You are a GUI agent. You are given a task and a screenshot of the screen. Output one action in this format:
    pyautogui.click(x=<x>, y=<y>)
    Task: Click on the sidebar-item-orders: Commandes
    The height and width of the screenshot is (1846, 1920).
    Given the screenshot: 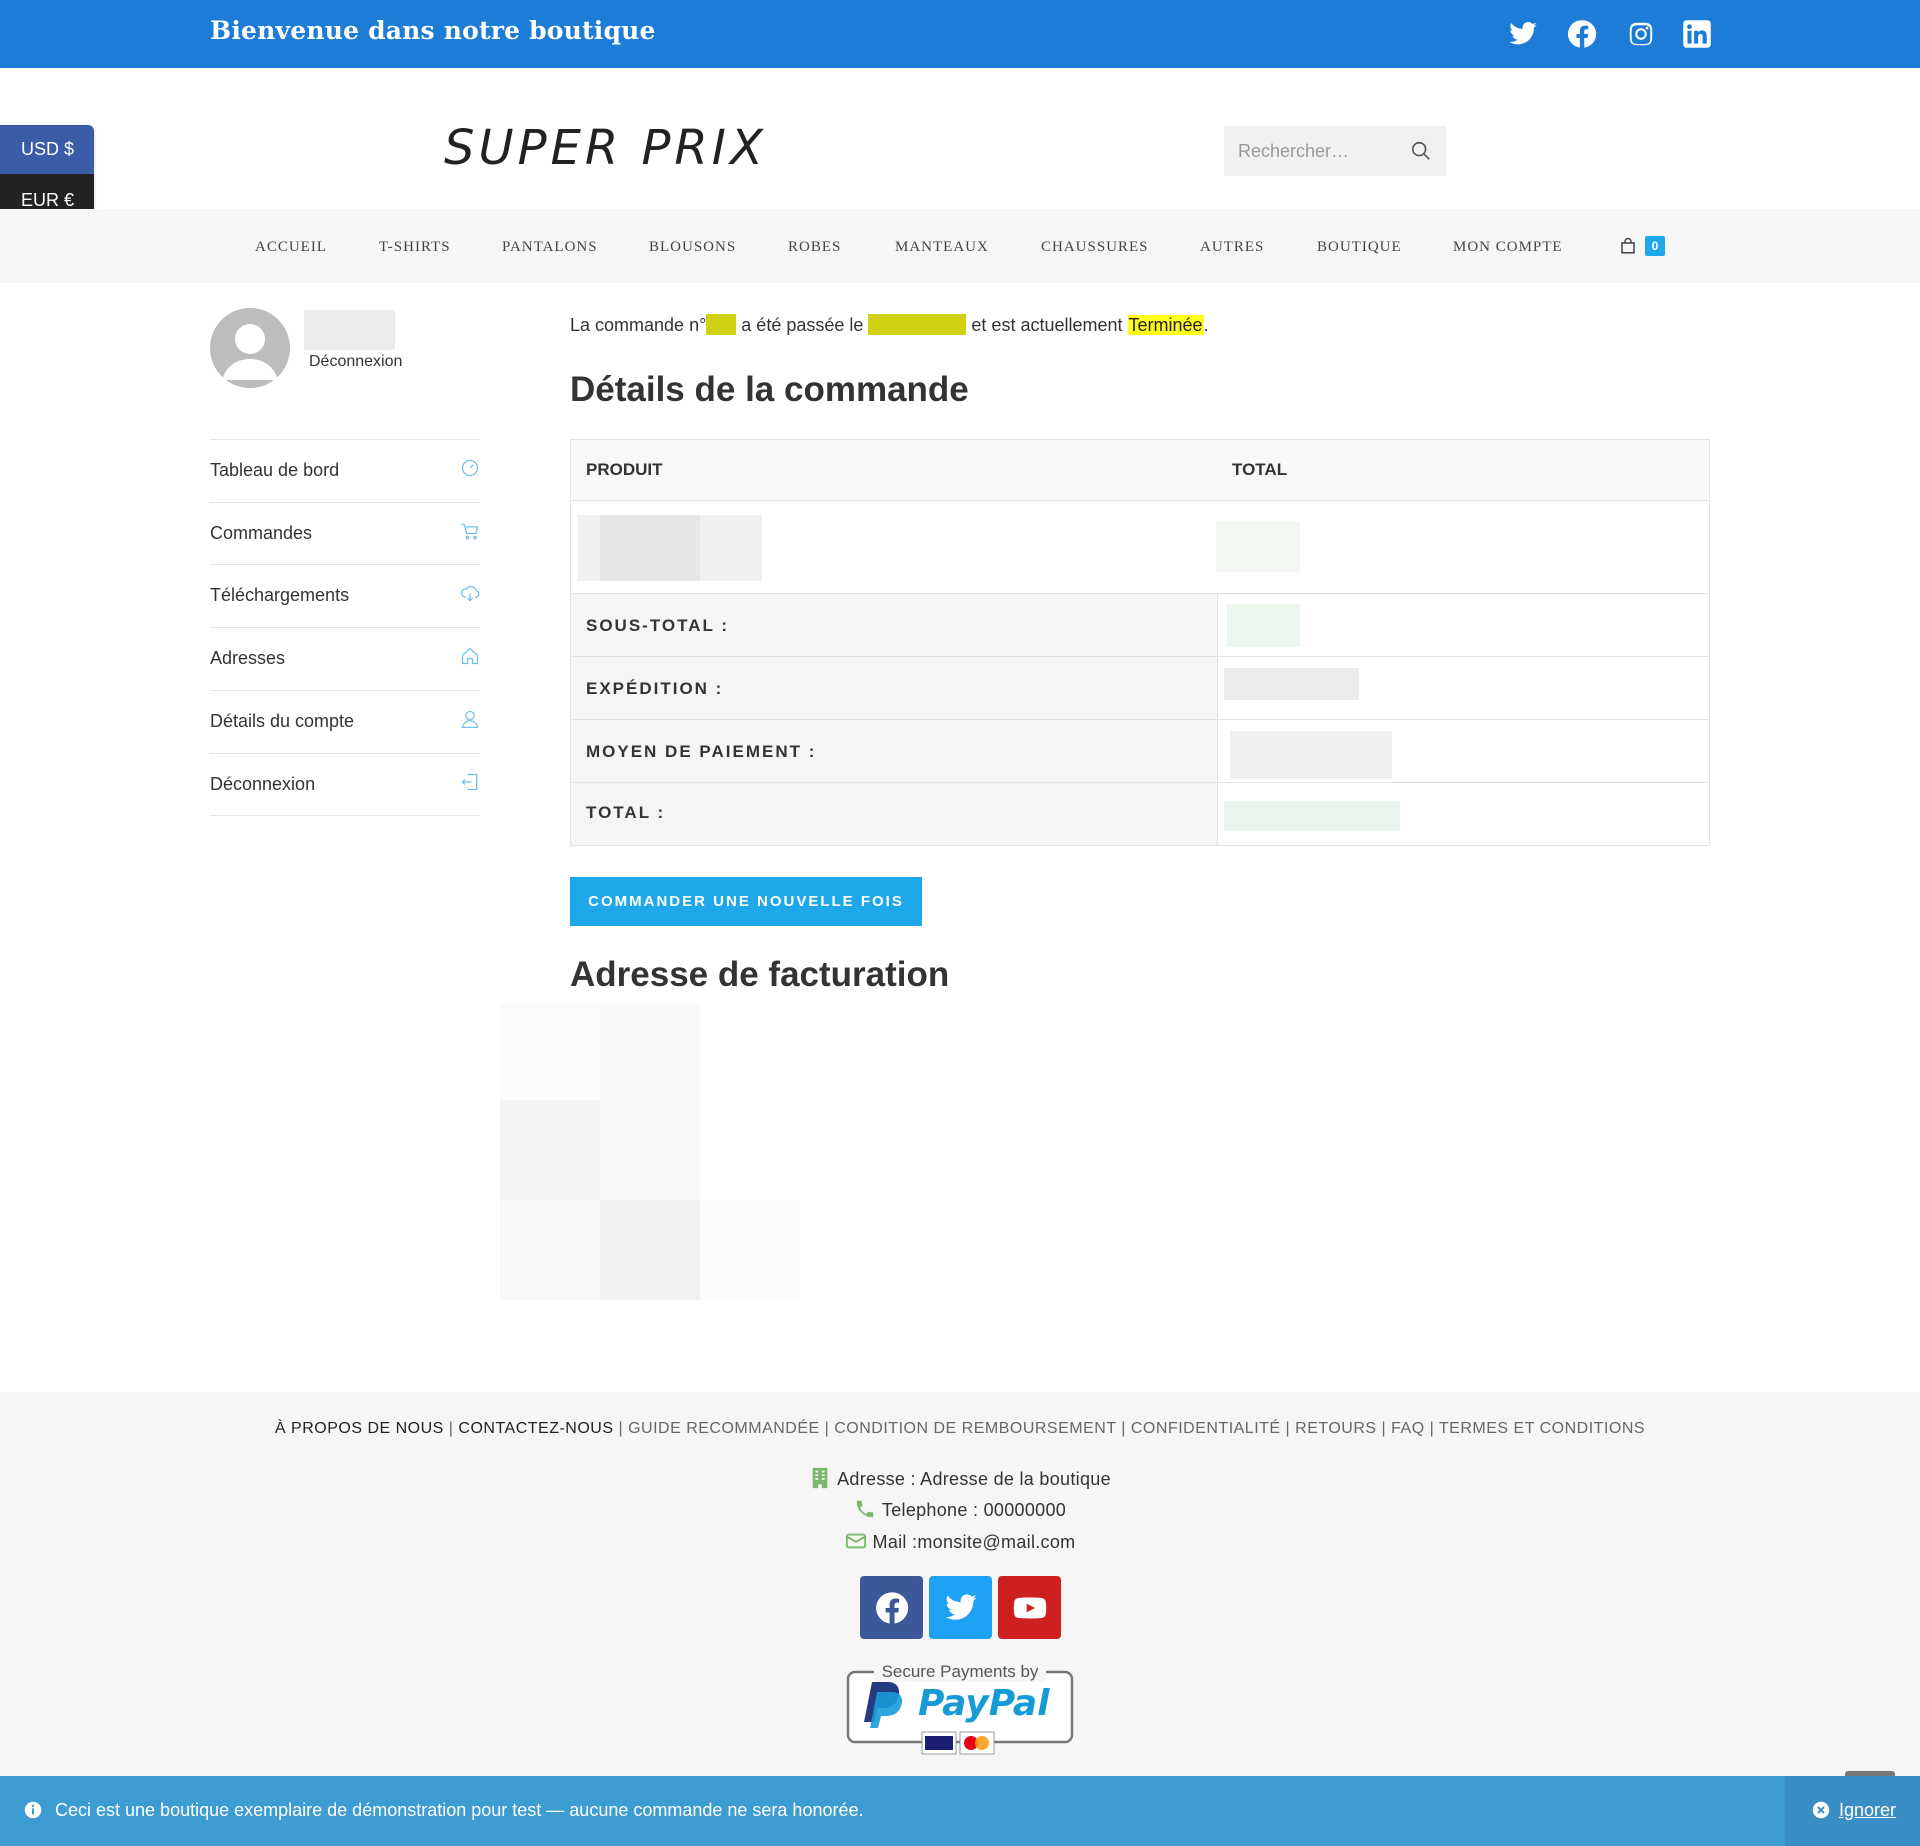 What is the action you would take?
    pyautogui.click(x=345, y=533)
    